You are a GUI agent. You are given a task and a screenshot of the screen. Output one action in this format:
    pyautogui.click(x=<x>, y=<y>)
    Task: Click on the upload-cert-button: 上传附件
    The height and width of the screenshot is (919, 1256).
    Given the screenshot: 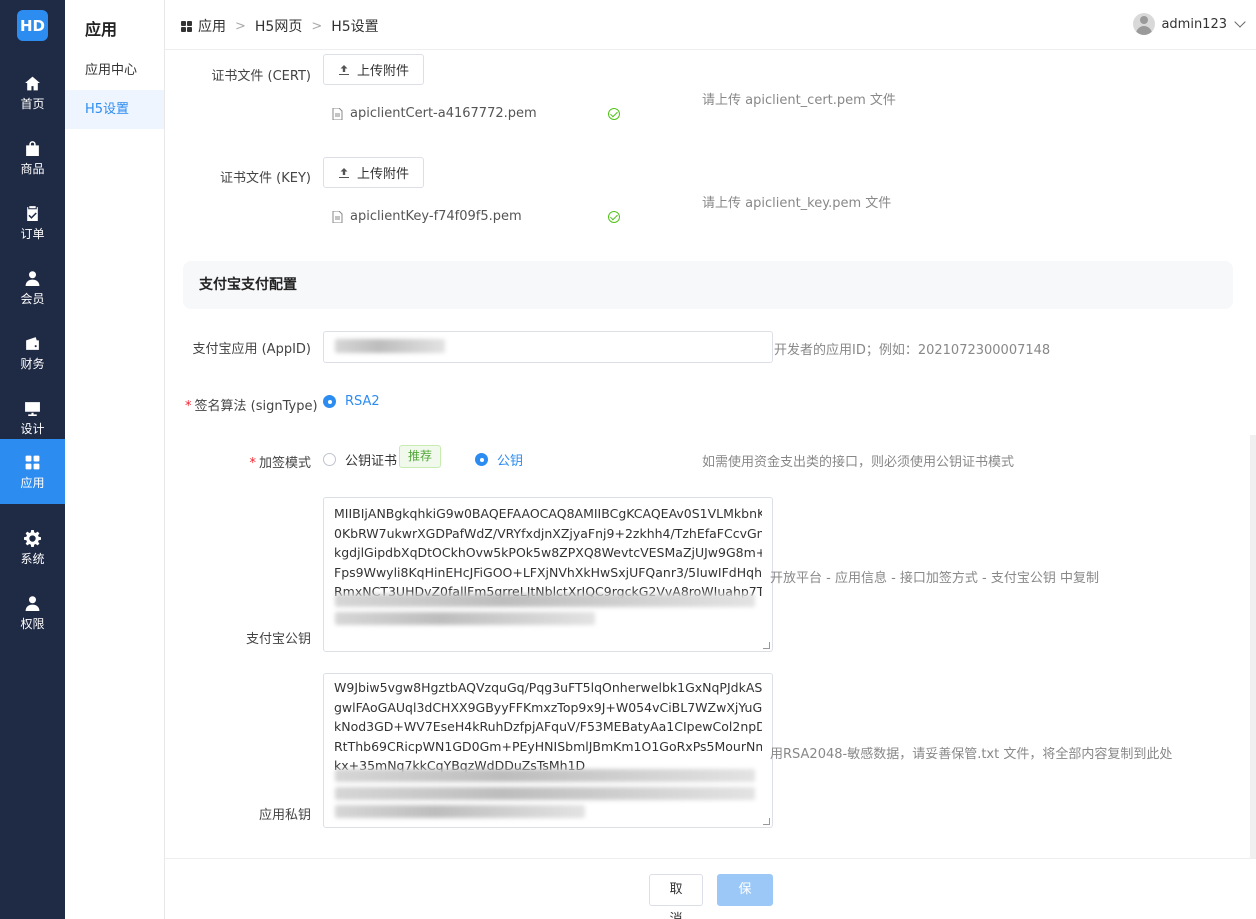 What is the action you would take?
    pyautogui.click(x=374, y=69)
    